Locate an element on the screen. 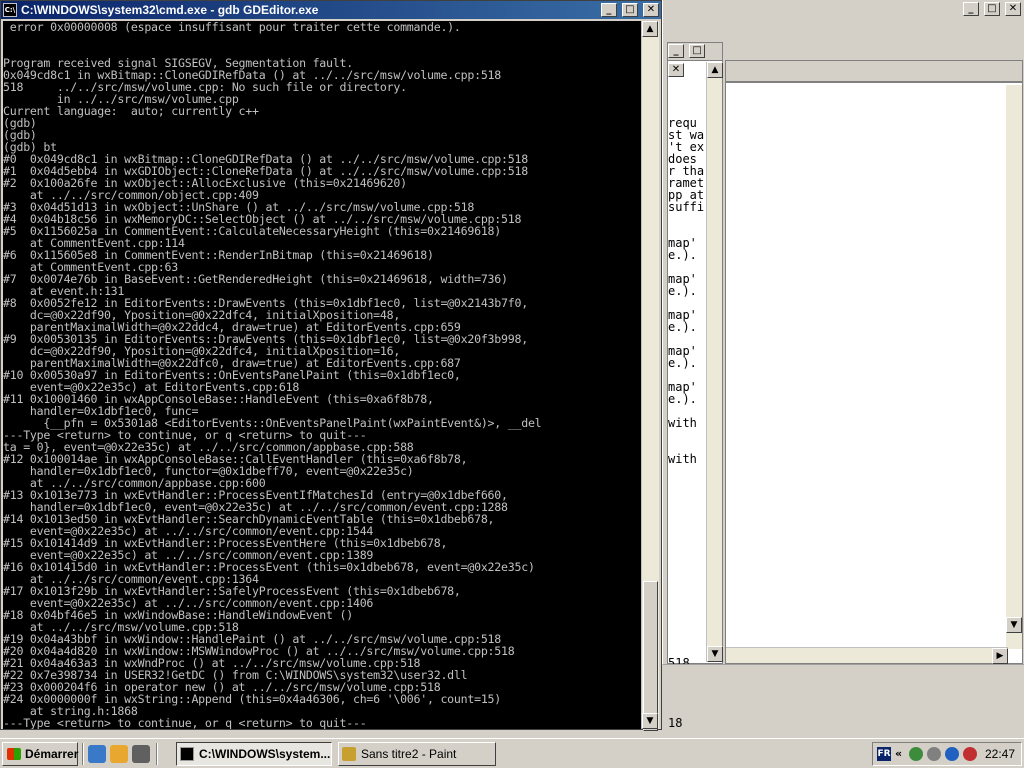 Image resolution: width=1024 pixels, height=768 pixels. vertical-scrollbar: ▼ is located at coordinates (1014, 367).